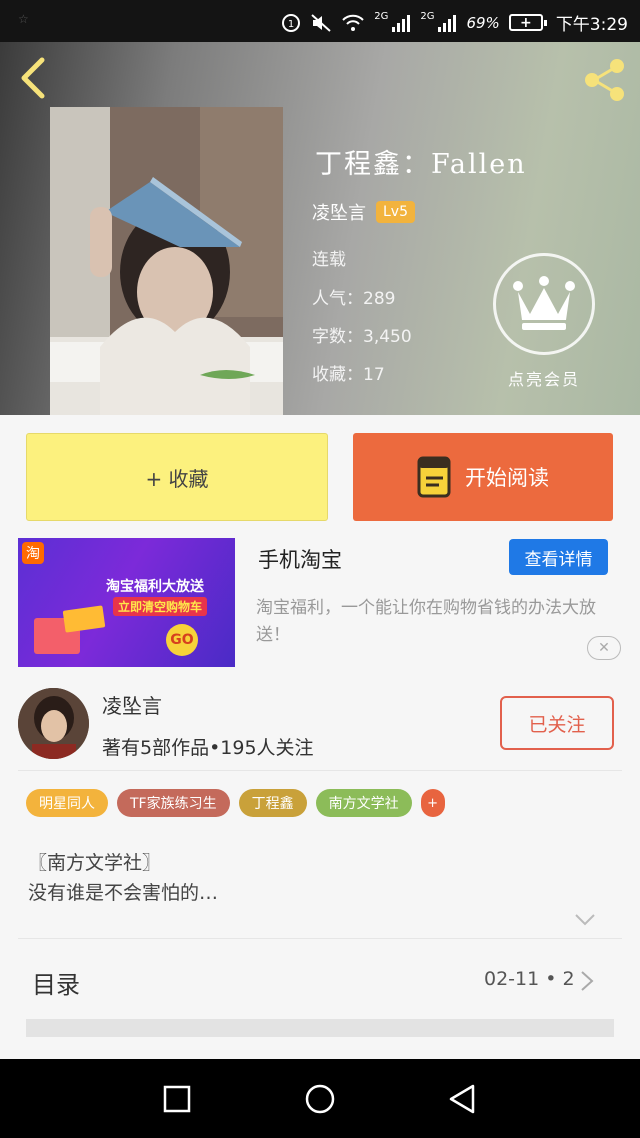 The height and width of the screenshot is (1138, 640). Describe the element at coordinates (84, 619) in the screenshot. I see `gift-box-lid-graphic` at that location.